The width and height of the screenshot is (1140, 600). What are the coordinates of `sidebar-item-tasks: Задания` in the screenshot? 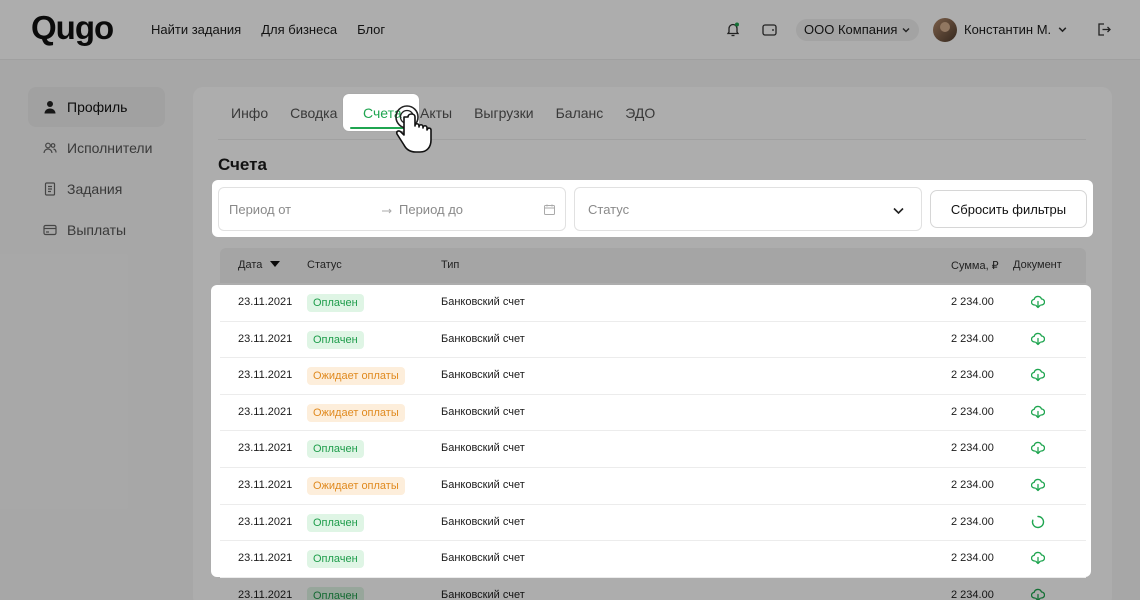 It's located at (96, 189).